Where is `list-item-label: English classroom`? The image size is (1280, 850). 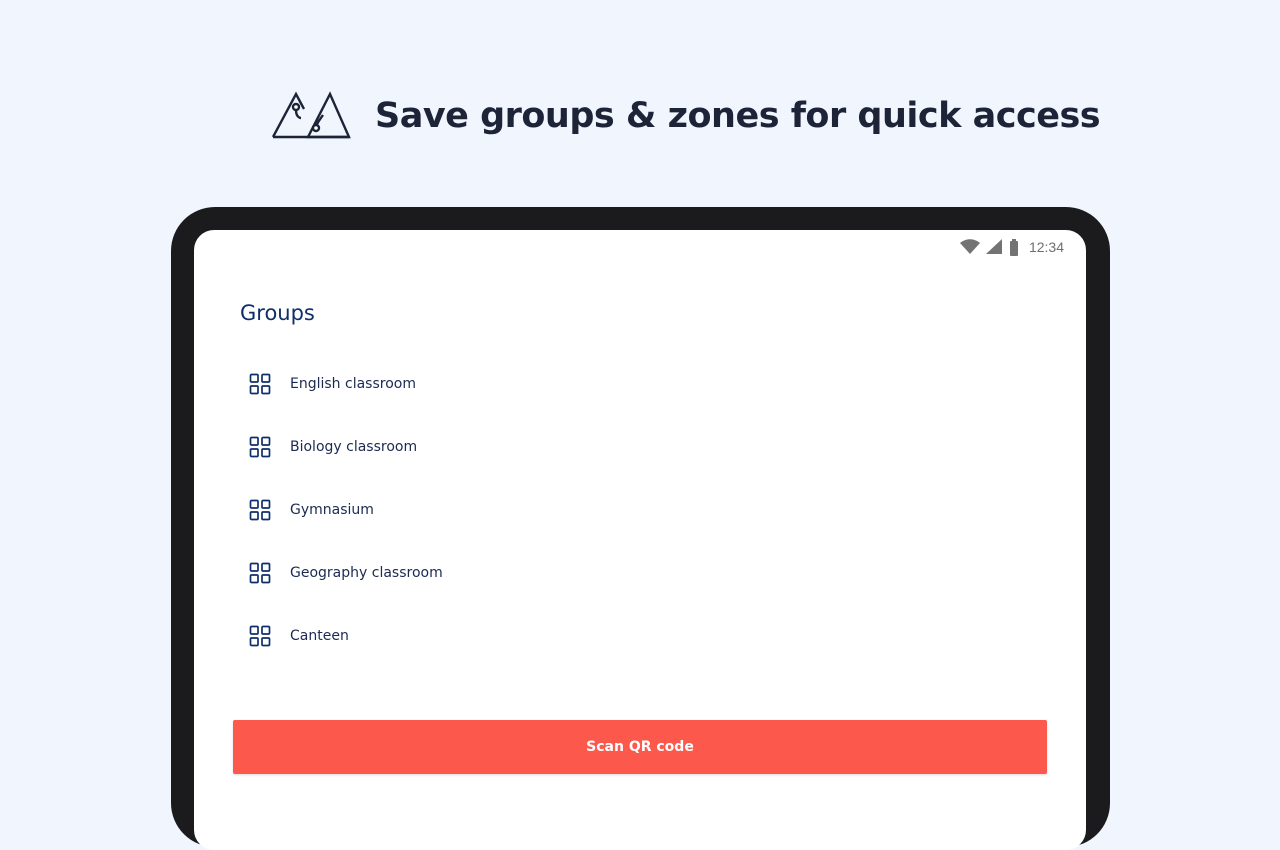
list-item-label: English classroom is located at coordinates (353, 383).